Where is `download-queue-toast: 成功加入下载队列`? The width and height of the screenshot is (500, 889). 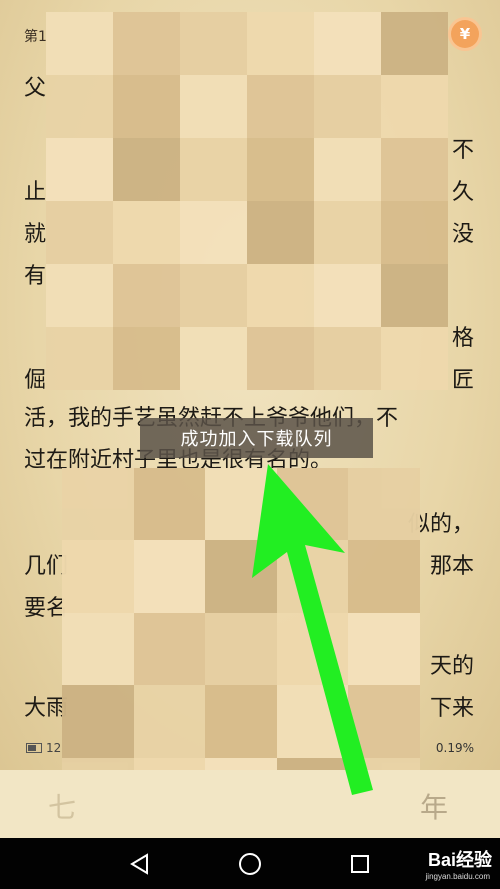
download-queue-toast: 成功加入下载队列 is located at coordinates (256, 438).